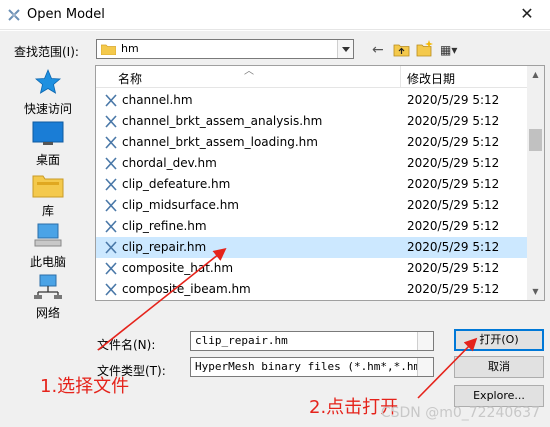  Describe the element at coordinates (241, 340) in the screenshot. I see `filename-value: clip_repair.hm` at that location.